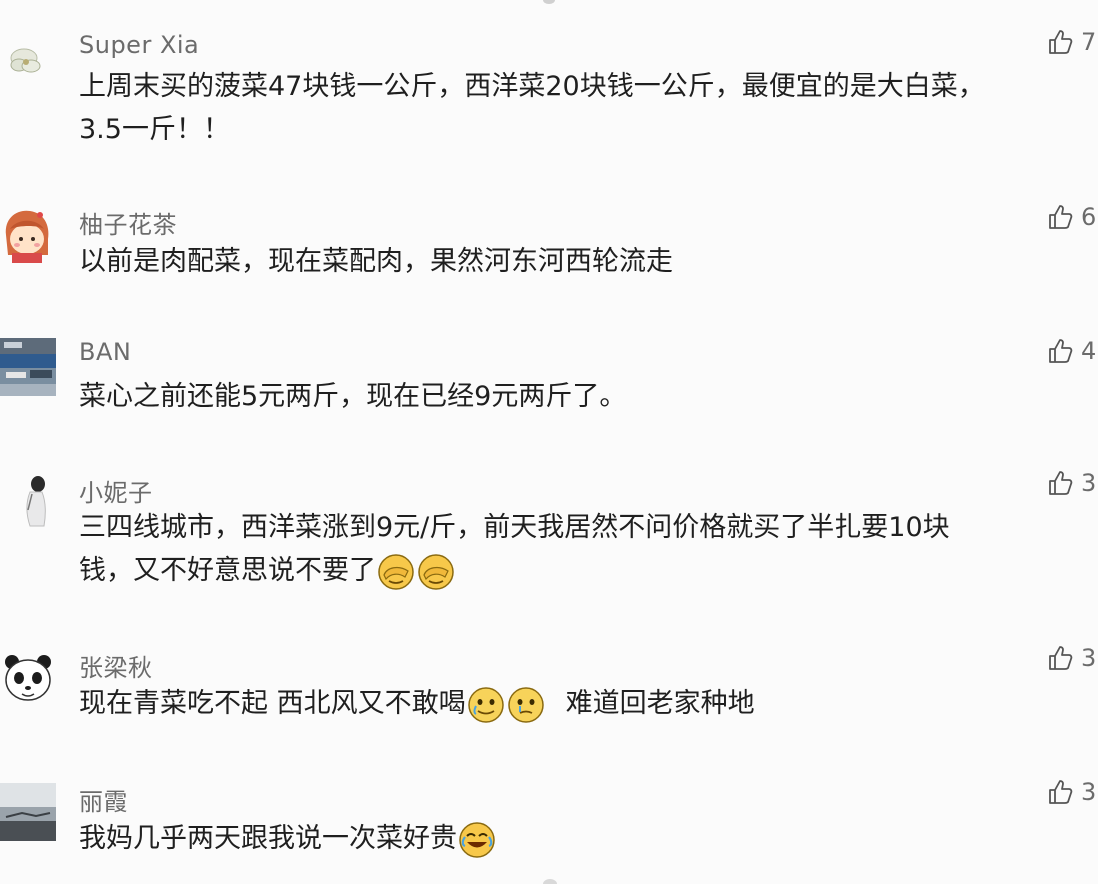 The width and height of the screenshot is (1098, 884). Describe the element at coordinates (154, 129) in the screenshot. I see `comment-line: 3.5一斤！！` at that location.